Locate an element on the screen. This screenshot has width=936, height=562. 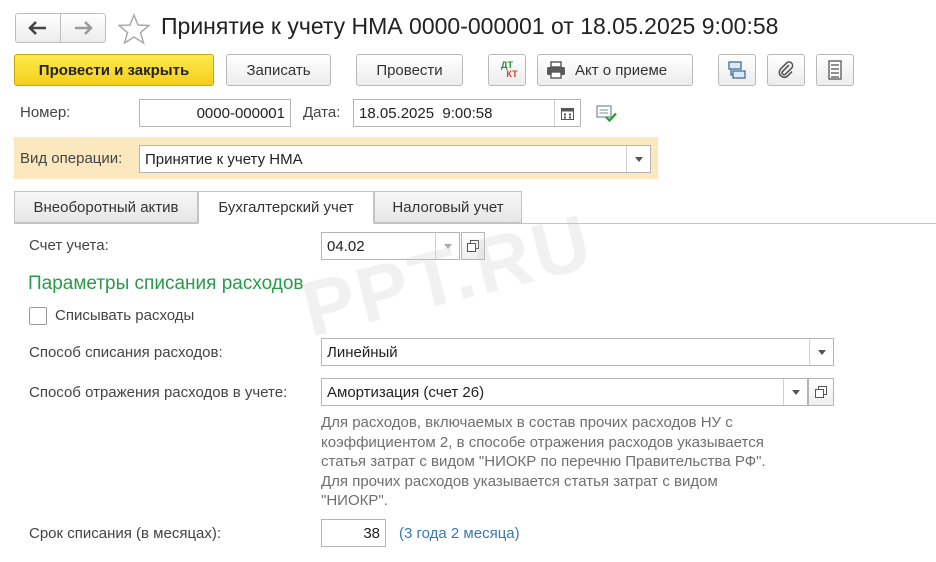
account-open-button is located at coordinates (473, 246).